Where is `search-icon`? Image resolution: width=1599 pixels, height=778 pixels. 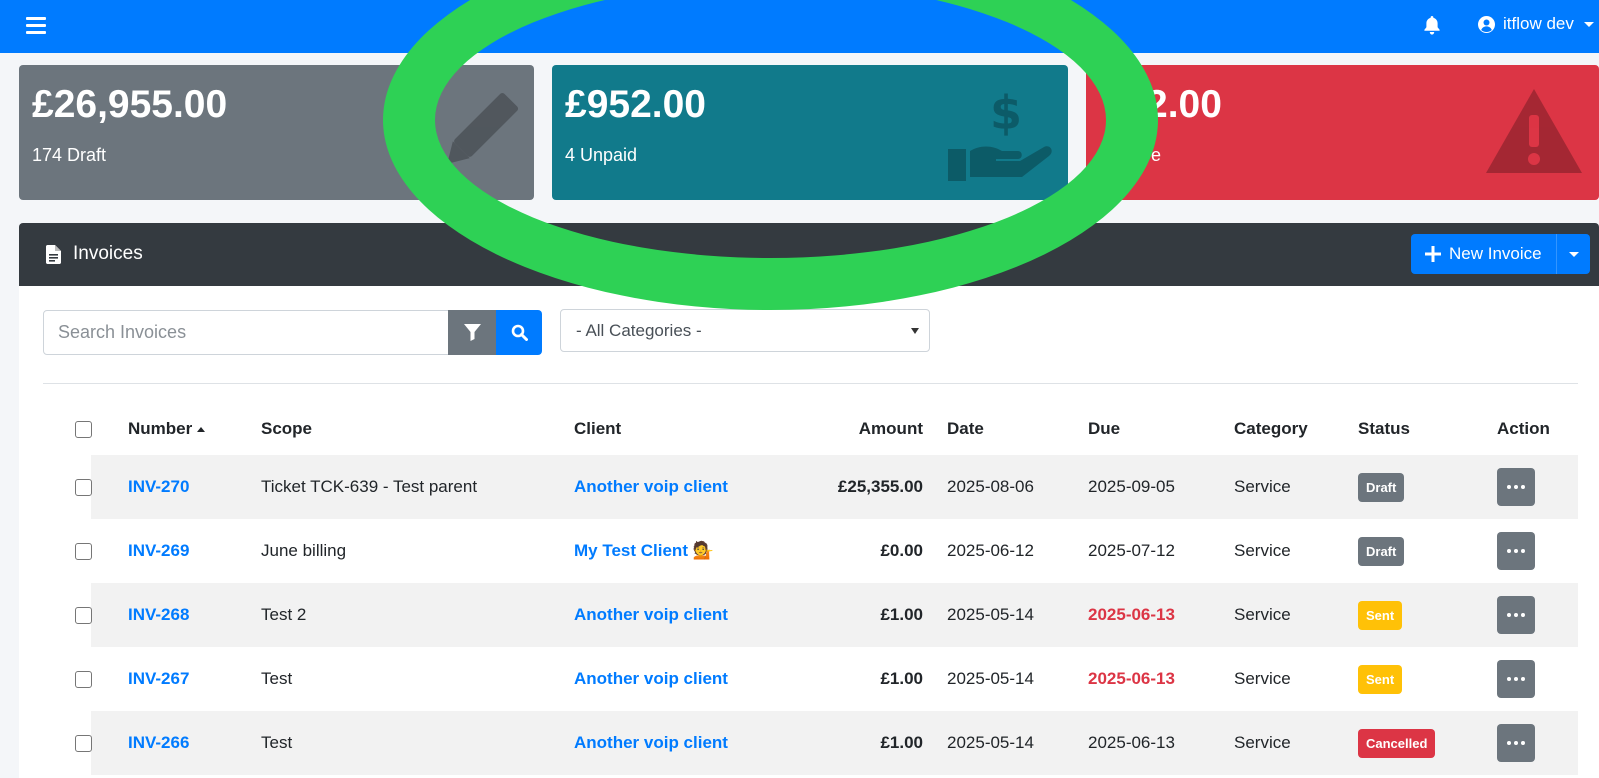 search-icon is located at coordinates (519, 332).